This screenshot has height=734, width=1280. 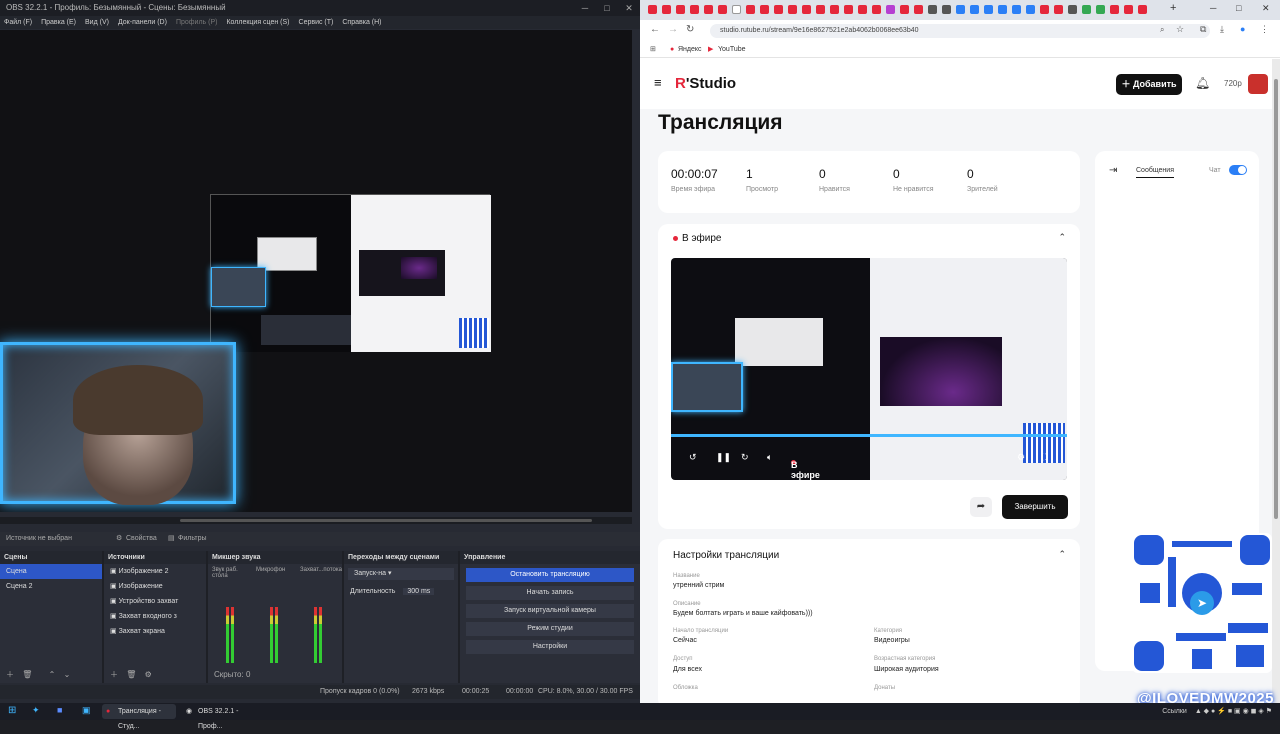 I want to click on quality-label: 720p, so click(x=1233, y=83).